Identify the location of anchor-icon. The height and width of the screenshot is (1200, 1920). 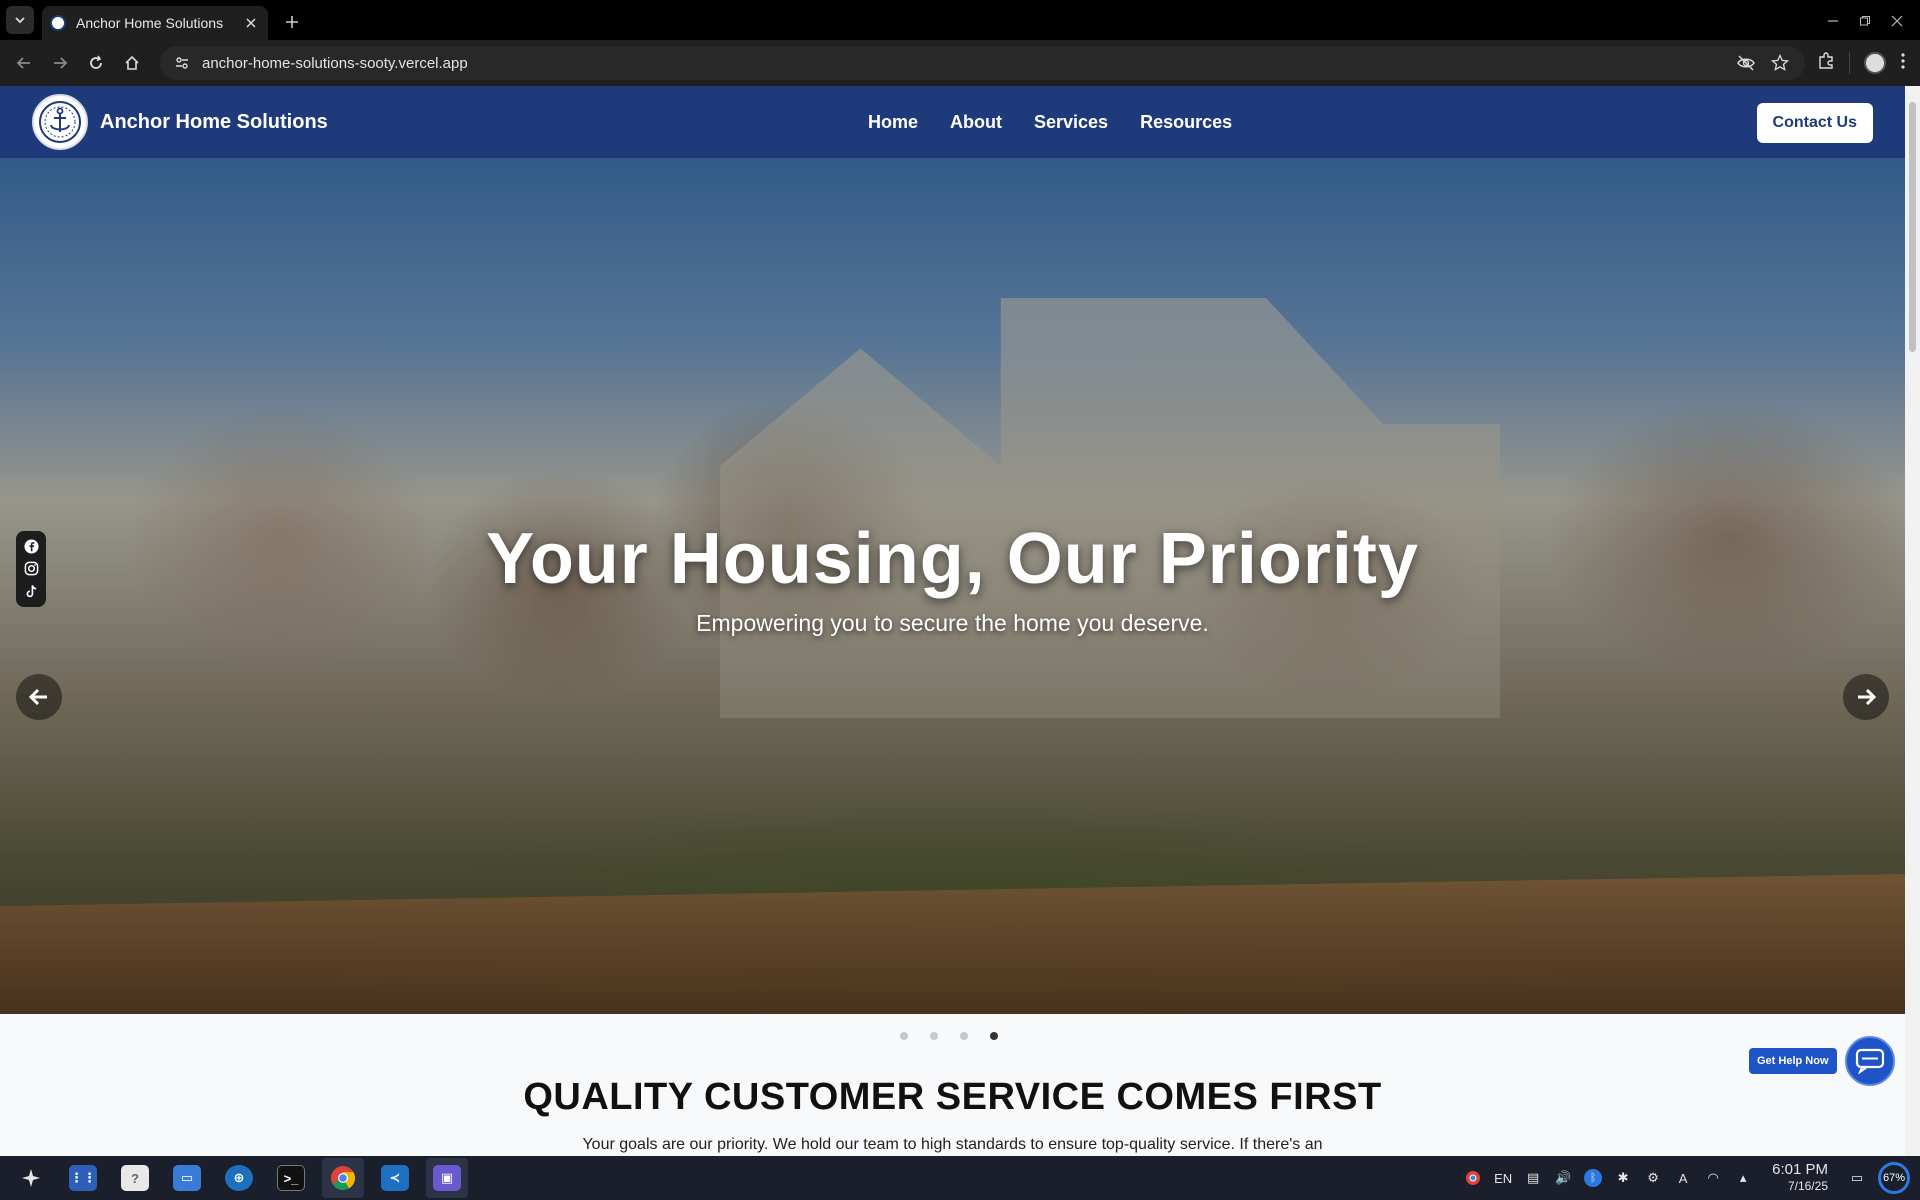
(60, 122).